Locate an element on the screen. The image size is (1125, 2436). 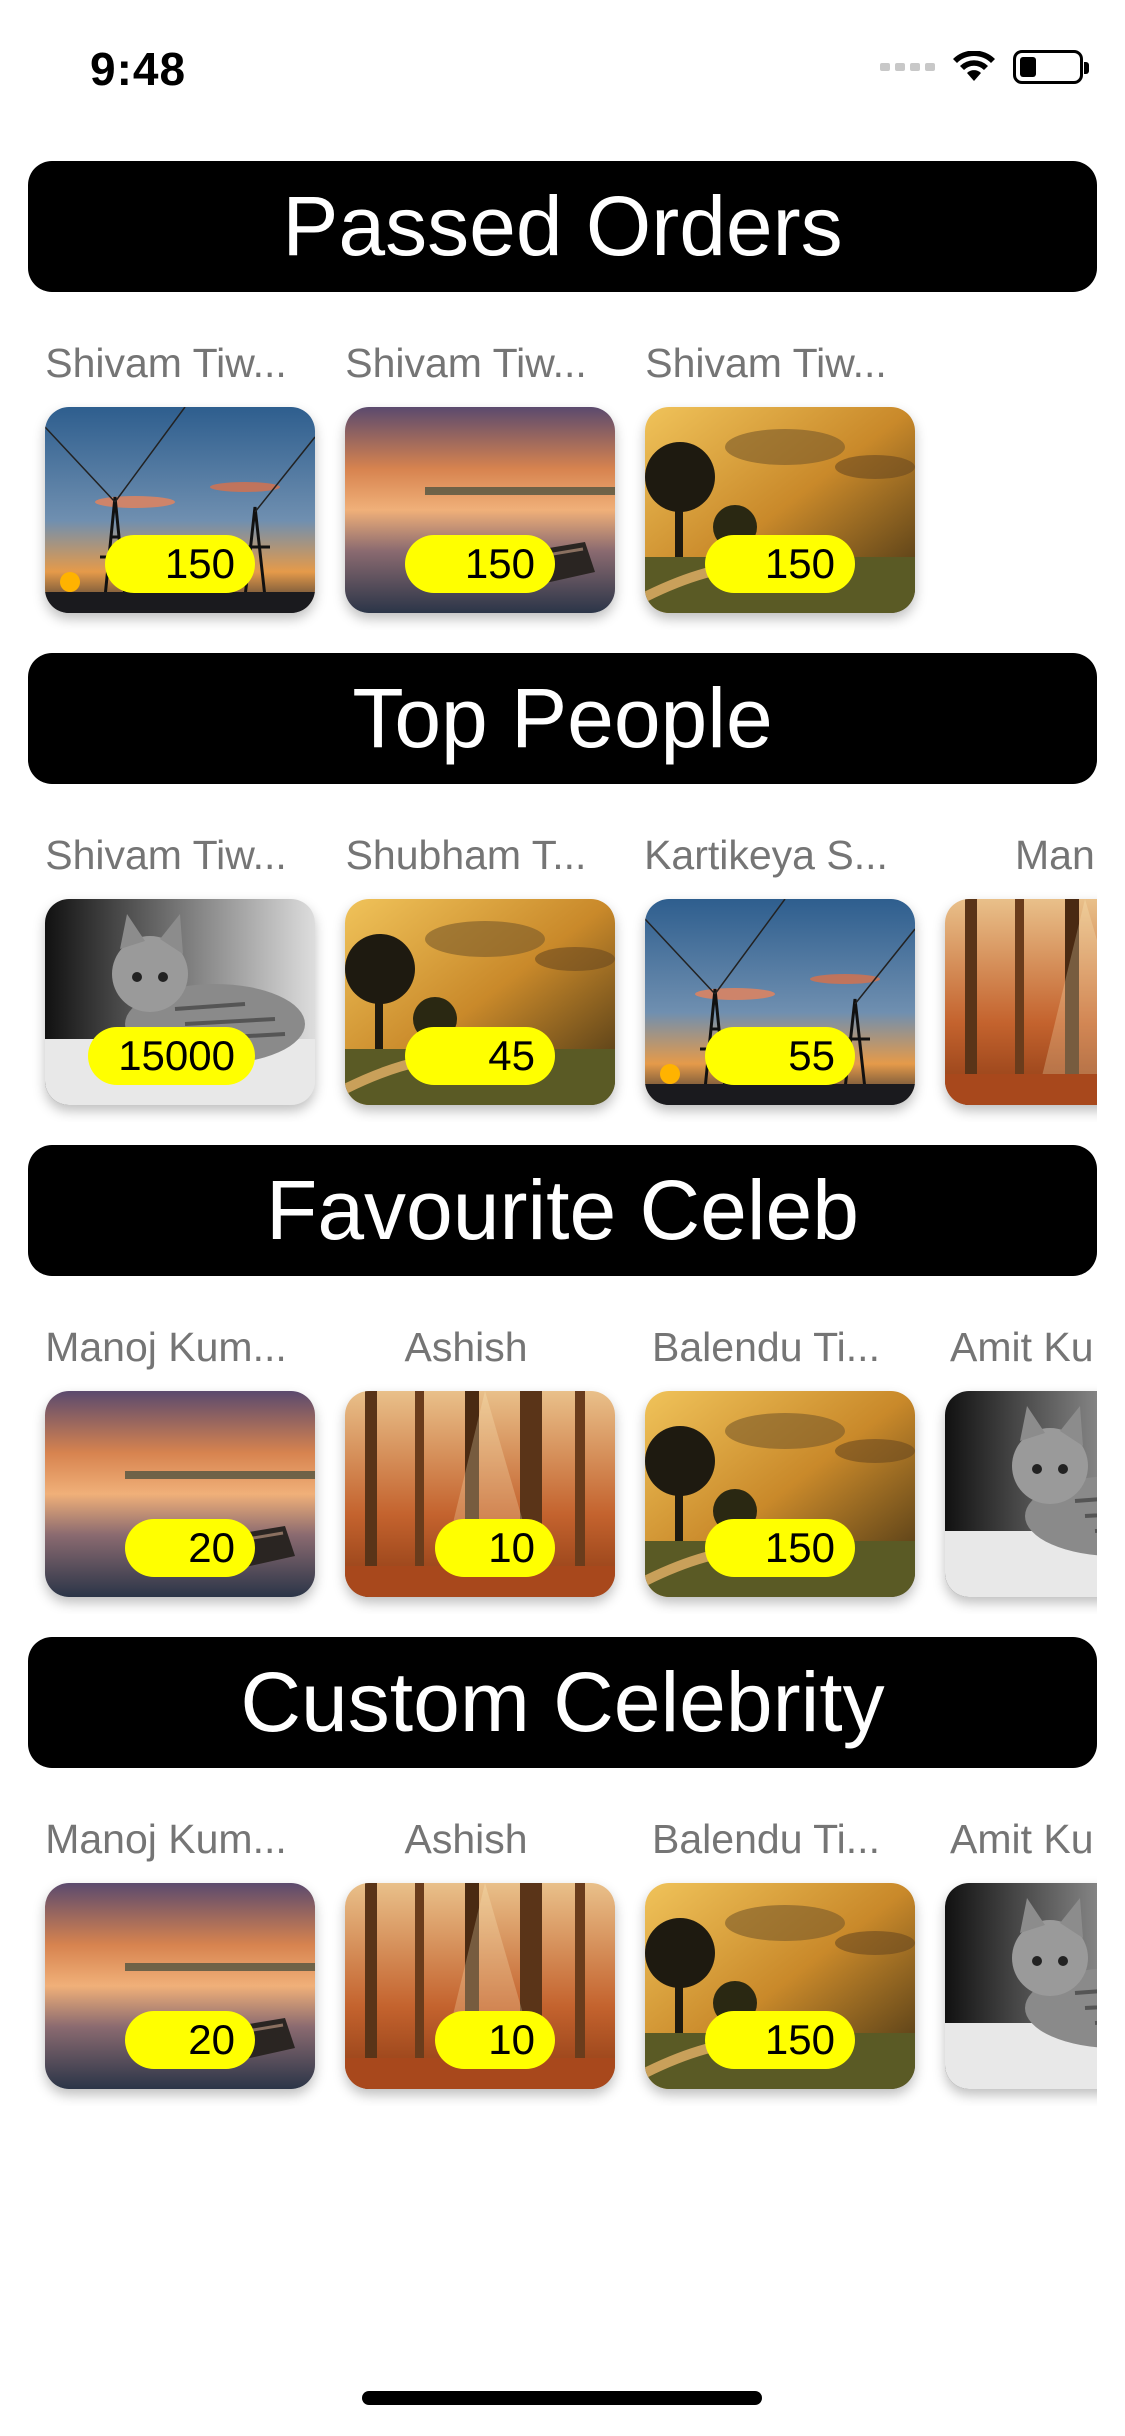
card-image: 9 is located at coordinates (1021, 1002).